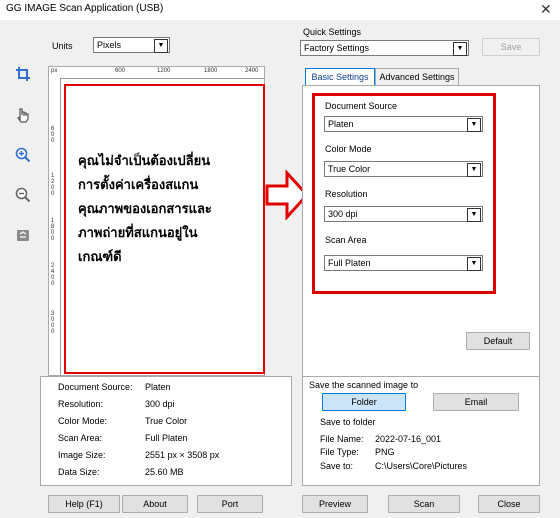 The width and height of the screenshot is (560, 518). I want to click on quick-settings-value: Factory Settings, so click(337, 48).